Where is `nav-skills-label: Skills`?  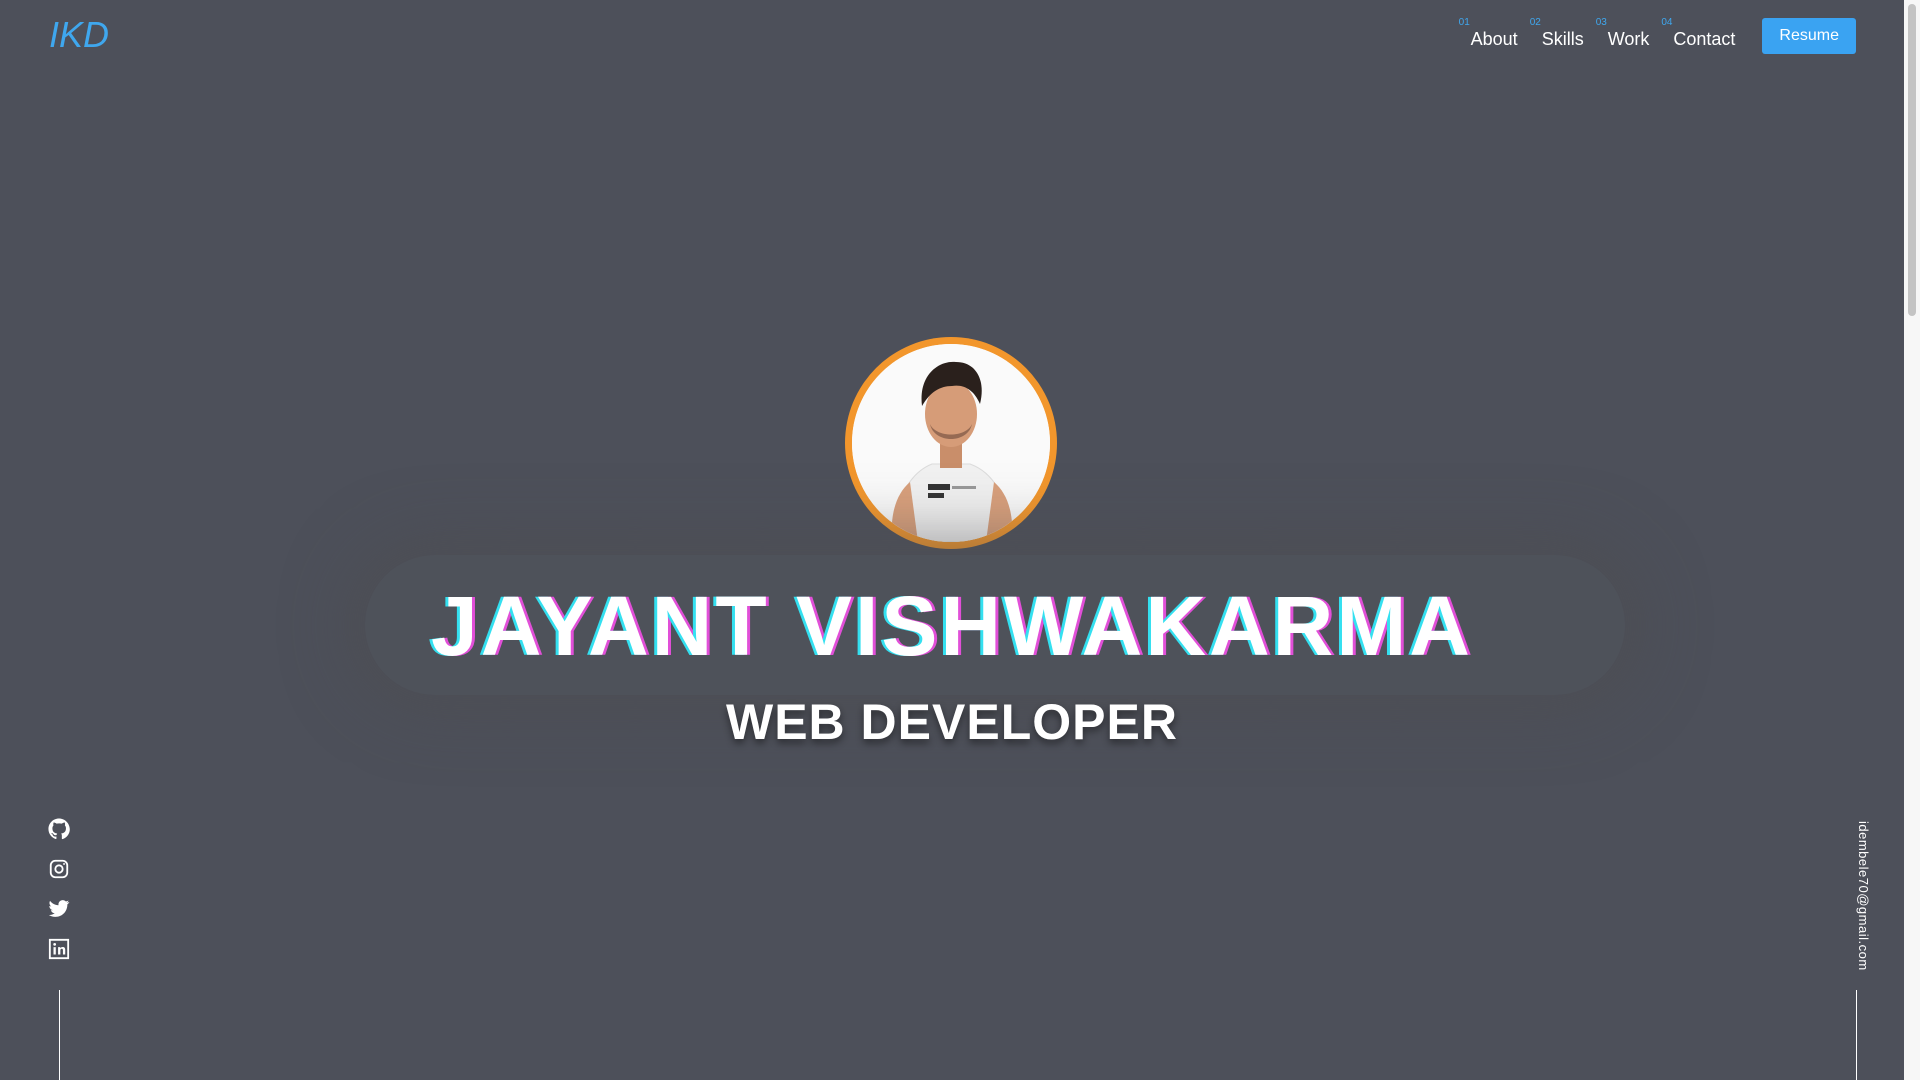 nav-skills-label: Skills is located at coordinates (1562, 38).